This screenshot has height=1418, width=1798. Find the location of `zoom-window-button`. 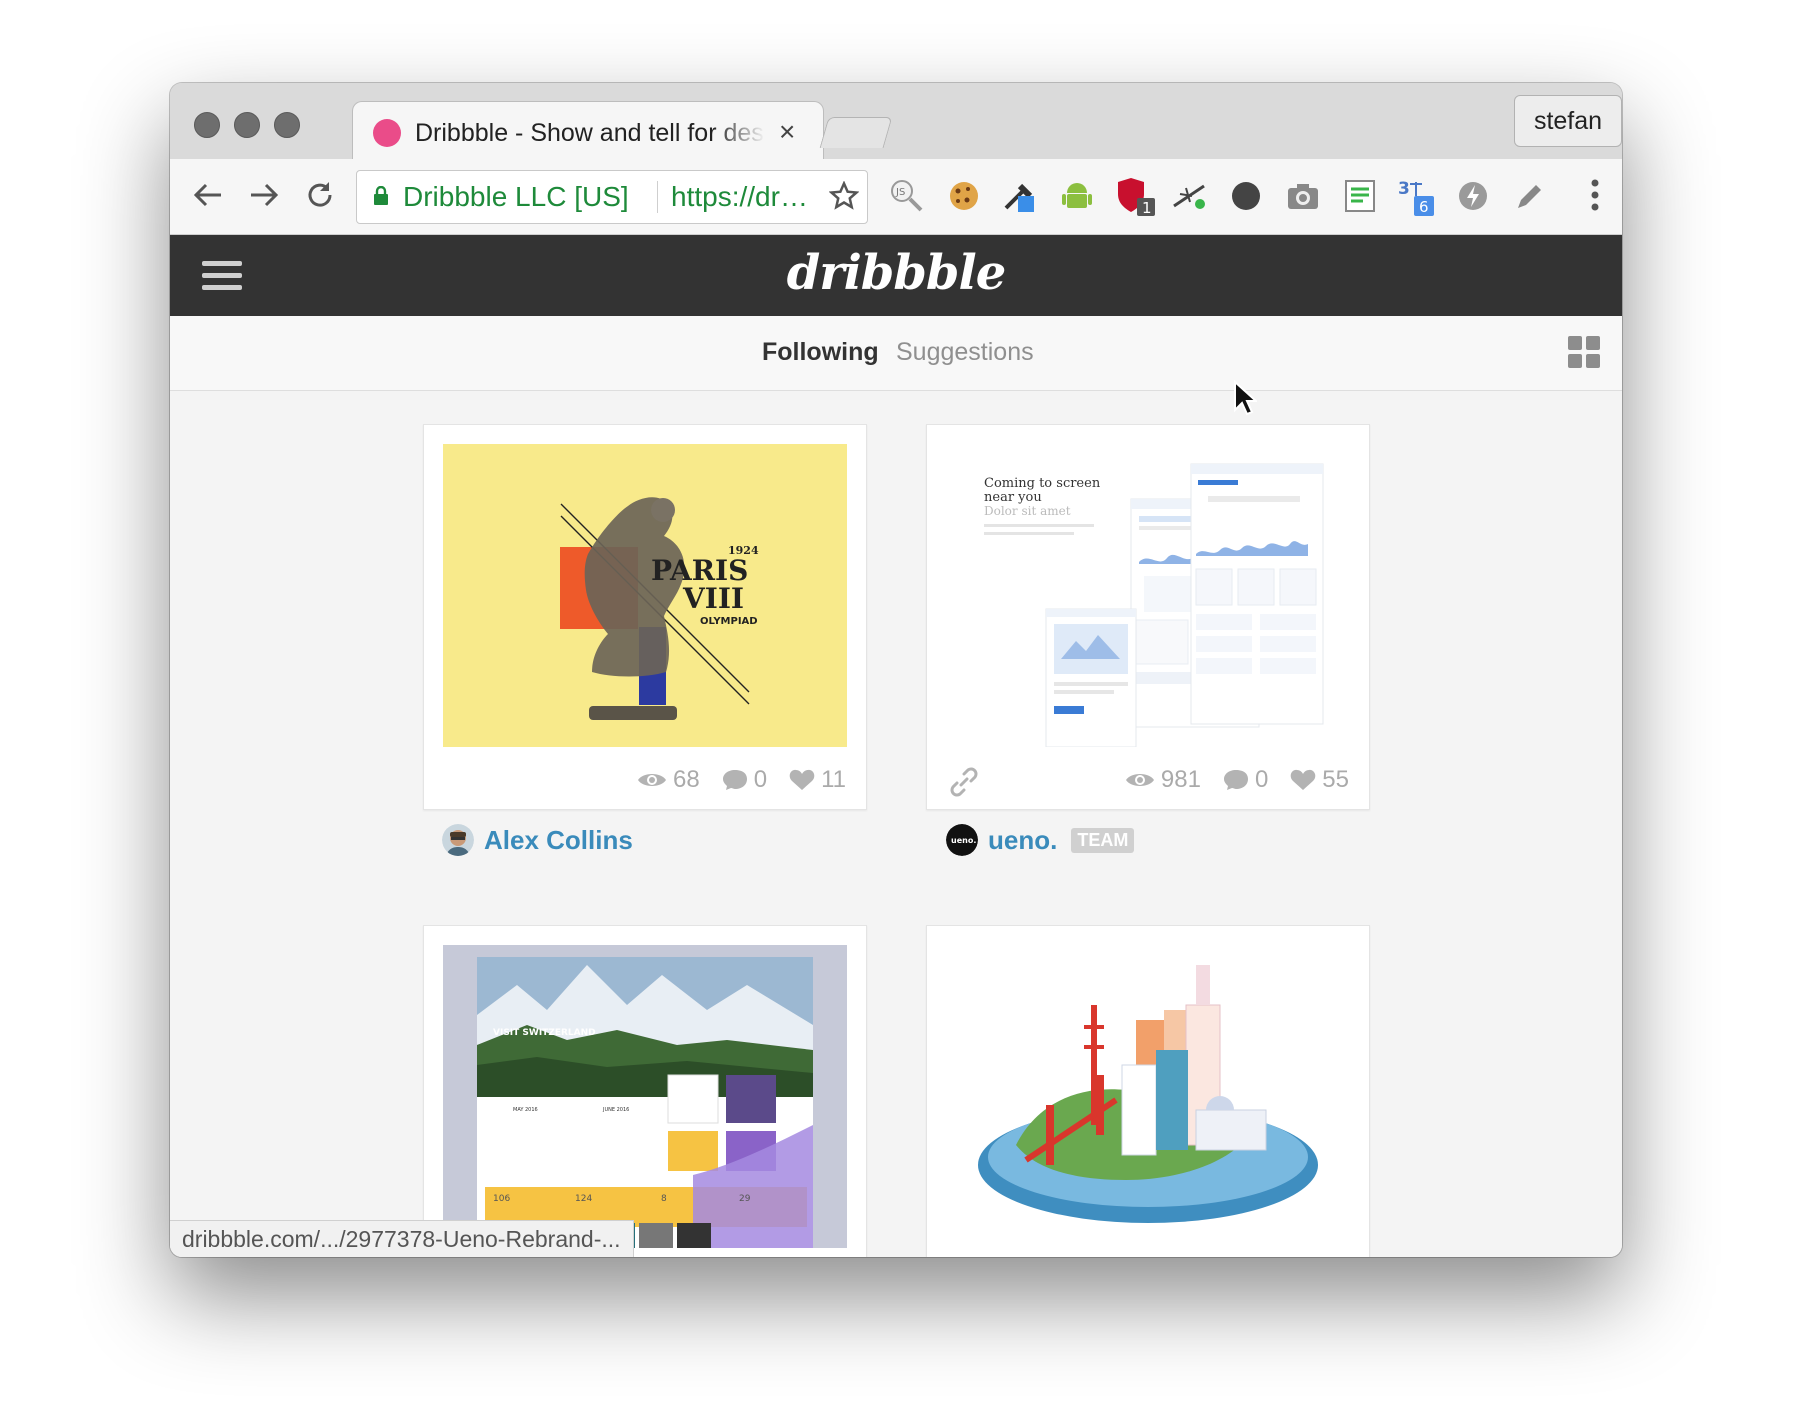

zoom-window-button is located at coordinates (287, 125).